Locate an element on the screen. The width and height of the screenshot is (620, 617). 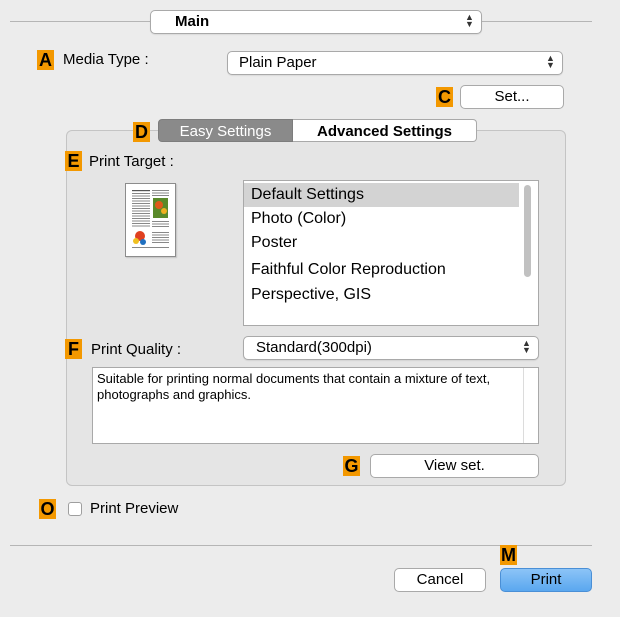
panel-select-value: Main is located at coordinates (192, 21).